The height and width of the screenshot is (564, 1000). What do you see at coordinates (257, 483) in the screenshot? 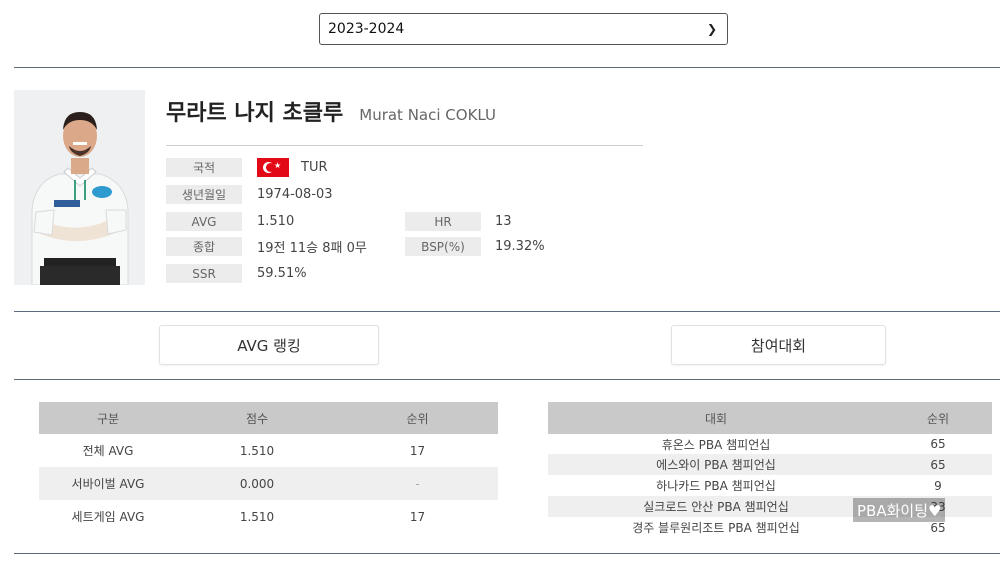
I see `avg-row-score: 0.000` at bounding box center [257, 483].